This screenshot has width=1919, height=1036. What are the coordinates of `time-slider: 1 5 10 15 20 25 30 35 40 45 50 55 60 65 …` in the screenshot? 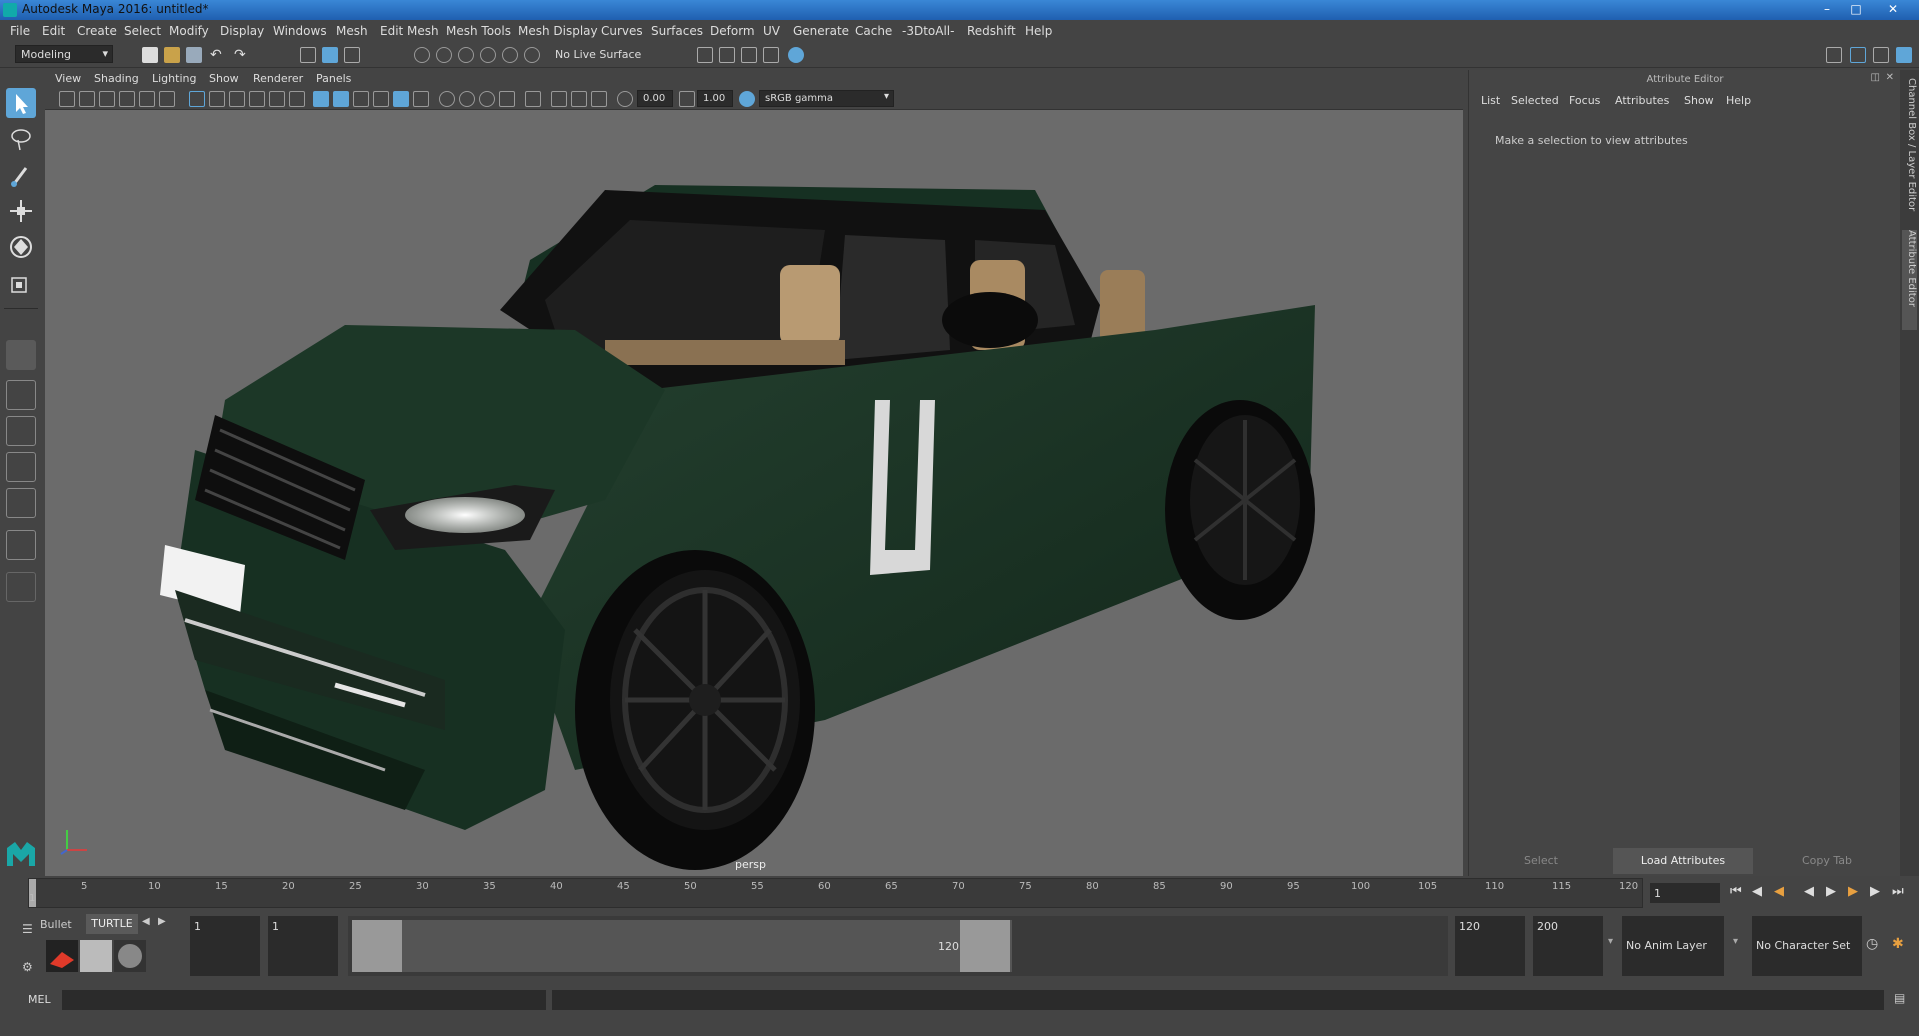 It's located at (959, 895).